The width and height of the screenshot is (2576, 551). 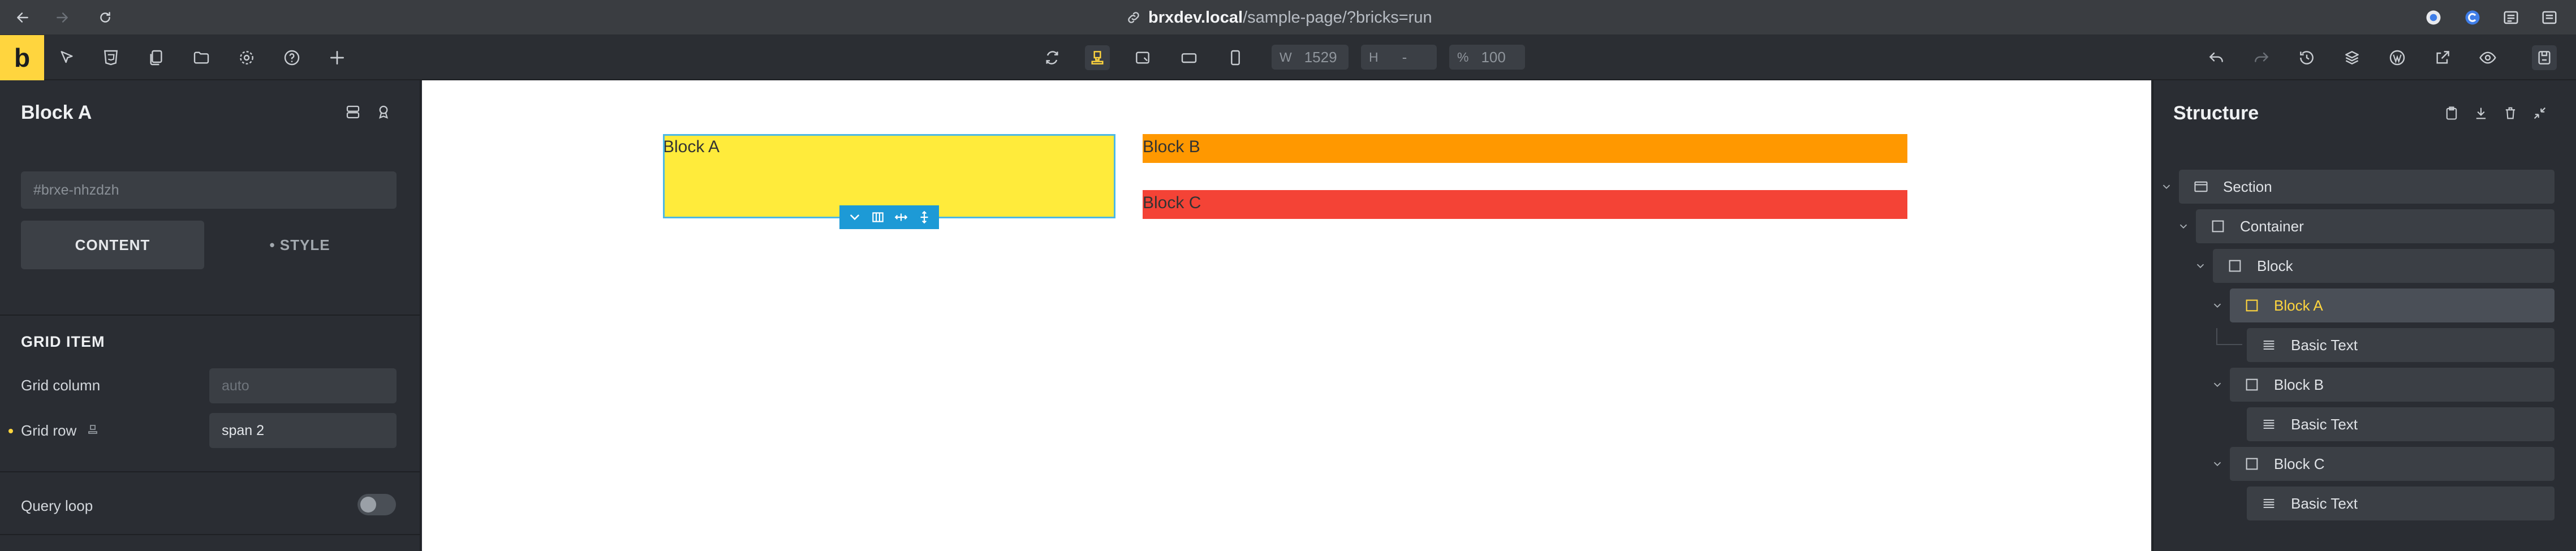 What do you see at coordinates (368, 505) in the screenshot?
I see `toggle-knob` at bounding box center [368, 505].